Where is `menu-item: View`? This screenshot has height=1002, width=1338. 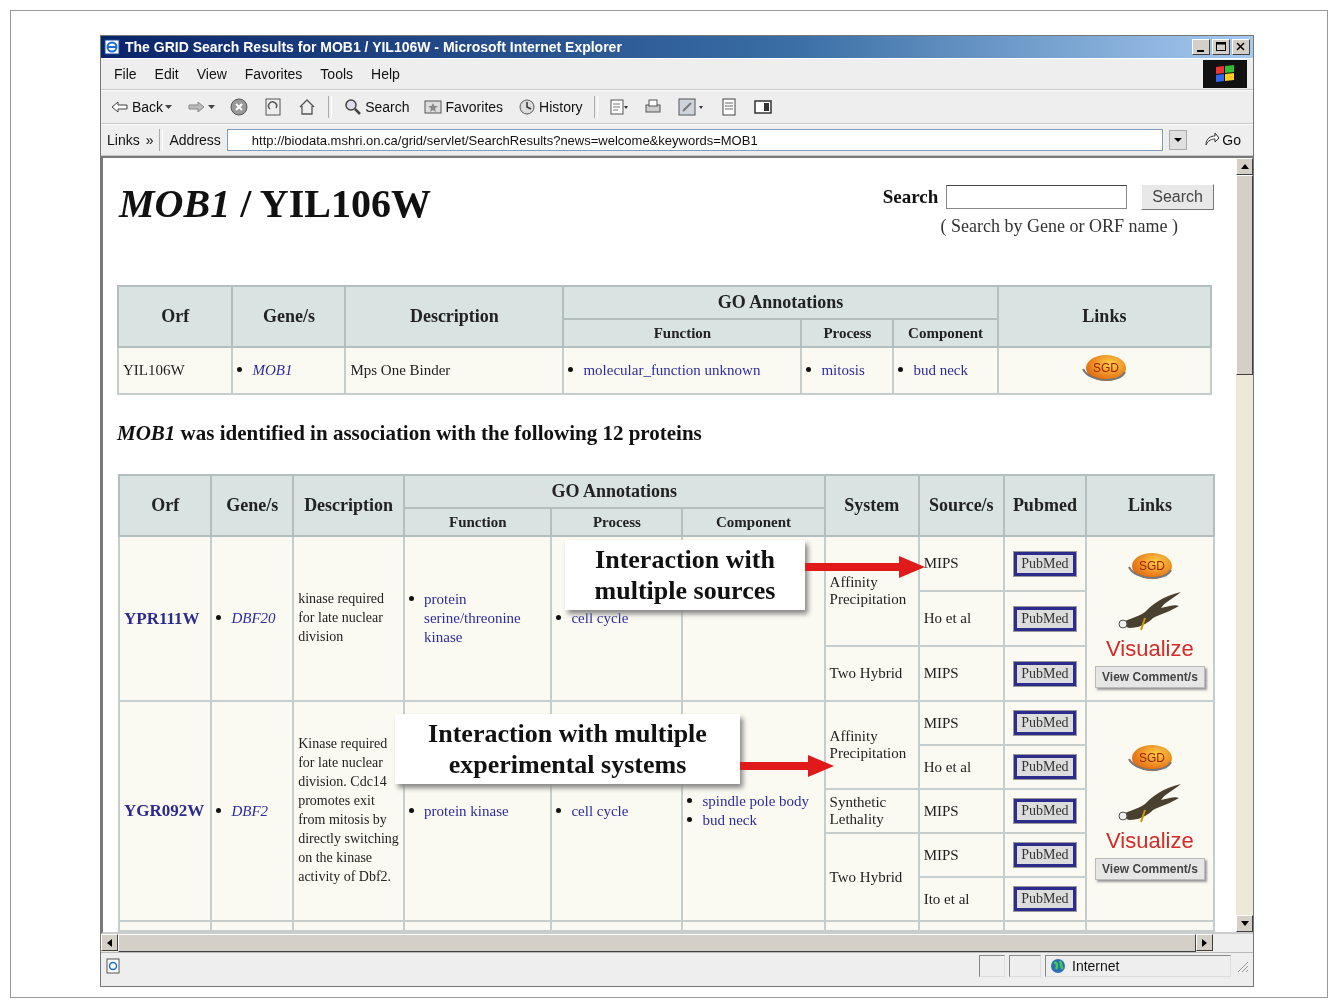 menu-item: View is located at coordinates (211, 74).